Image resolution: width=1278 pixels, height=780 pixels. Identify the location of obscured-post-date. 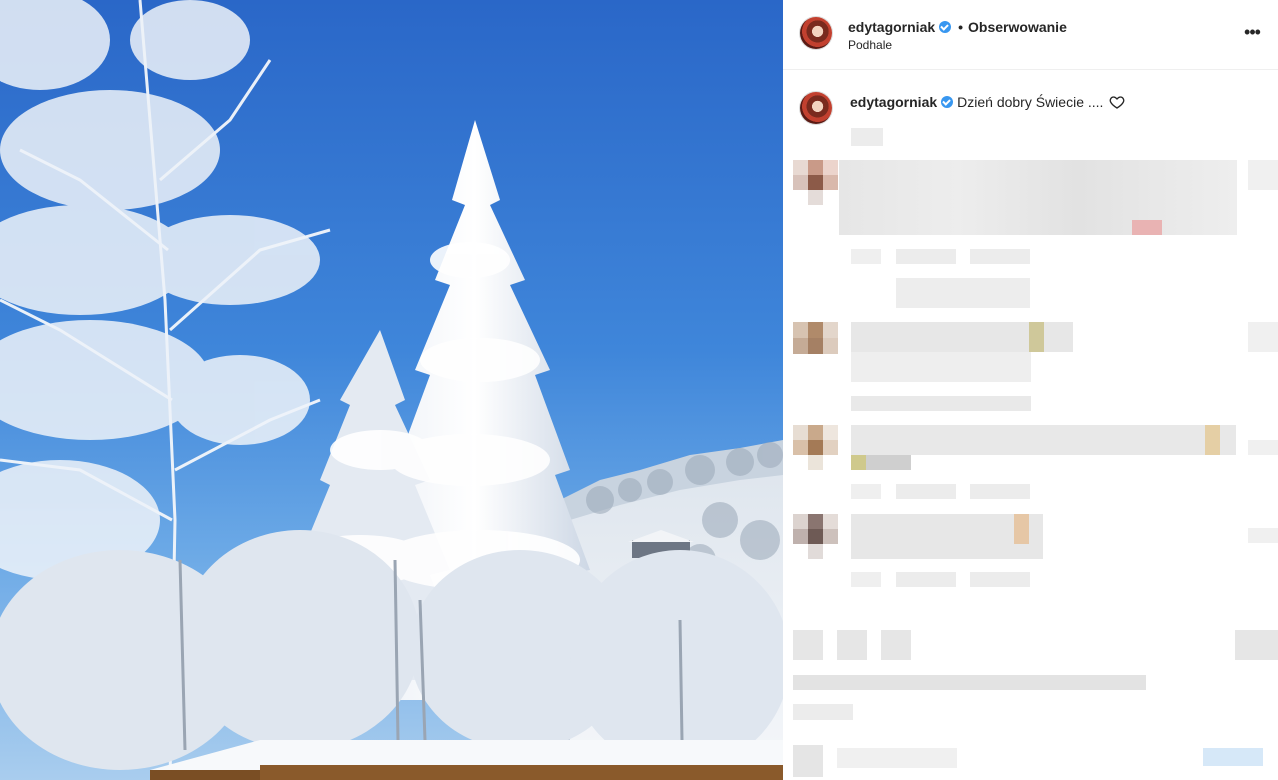
(823, 712).